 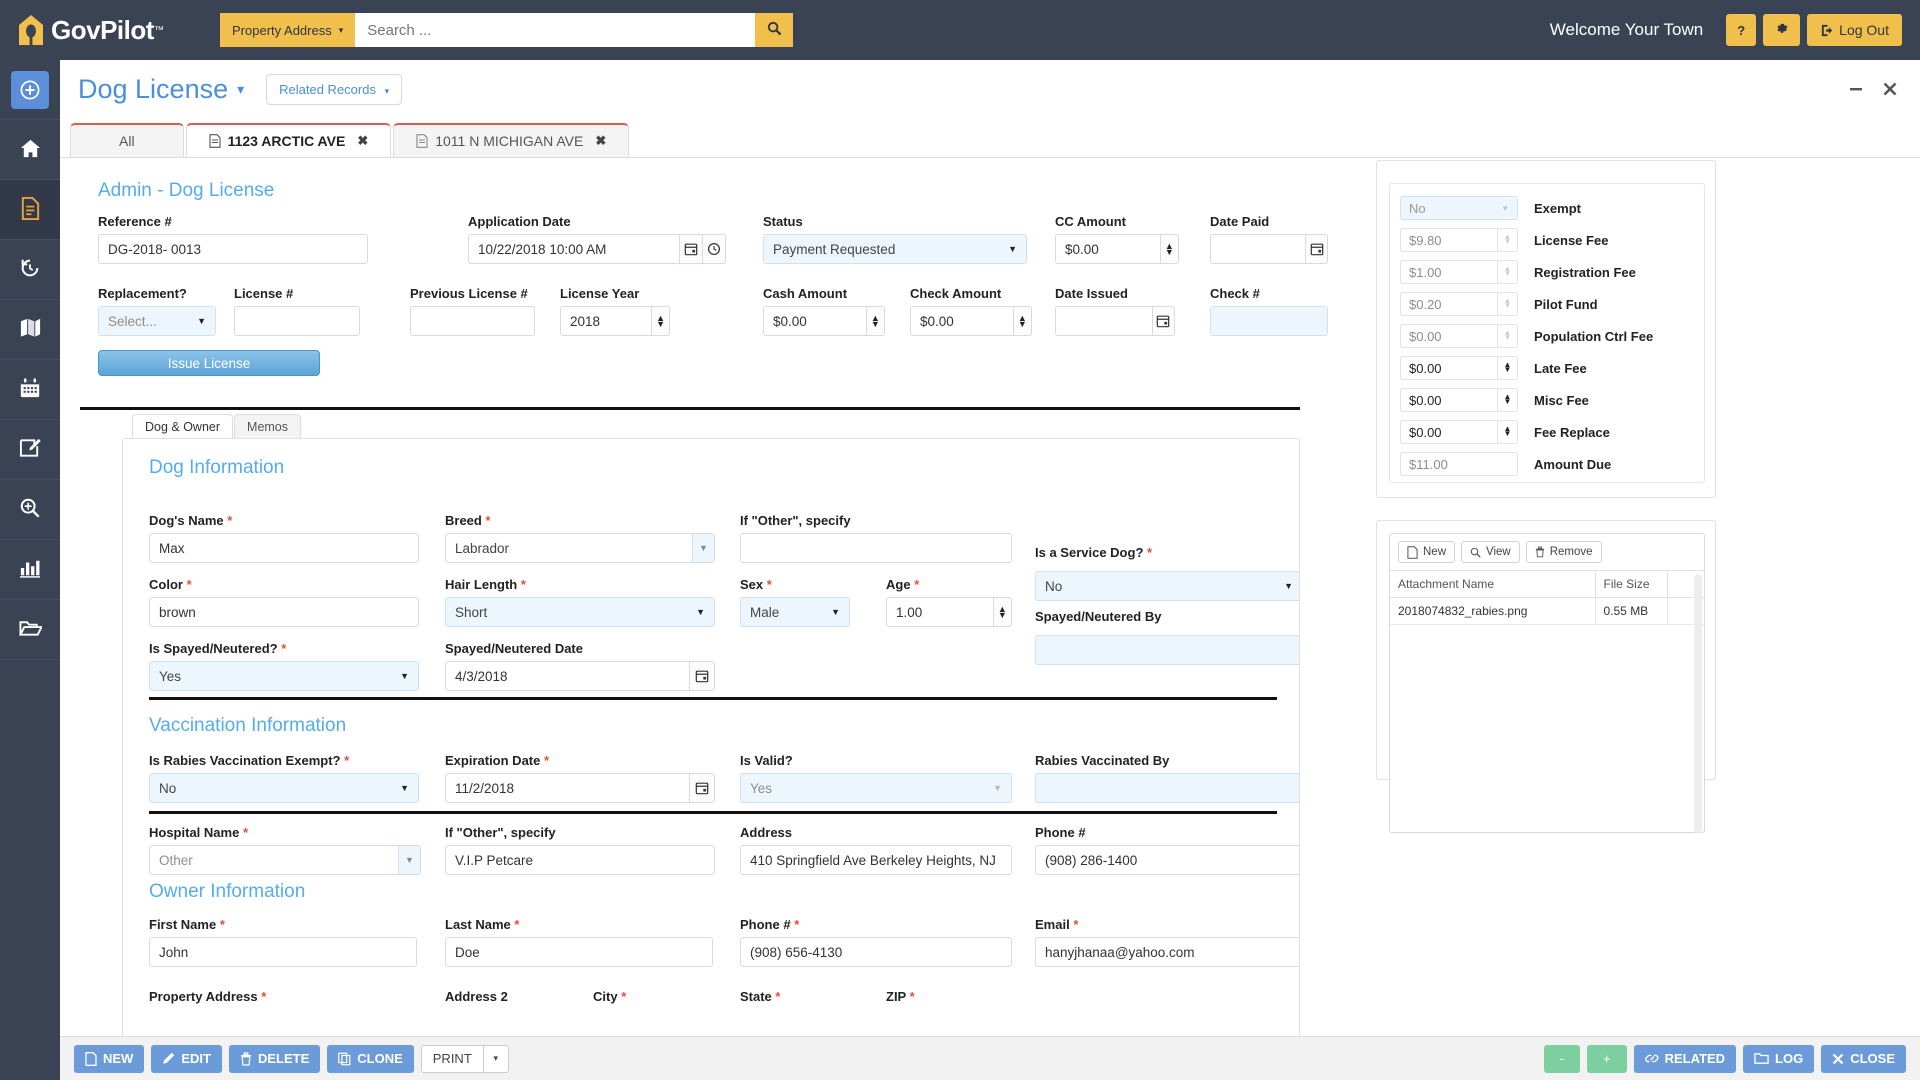 What do you see at coordinates (451, 1058) in the screenshot?
I see `print-button: PRINT` at bounding box center [451, 1058].